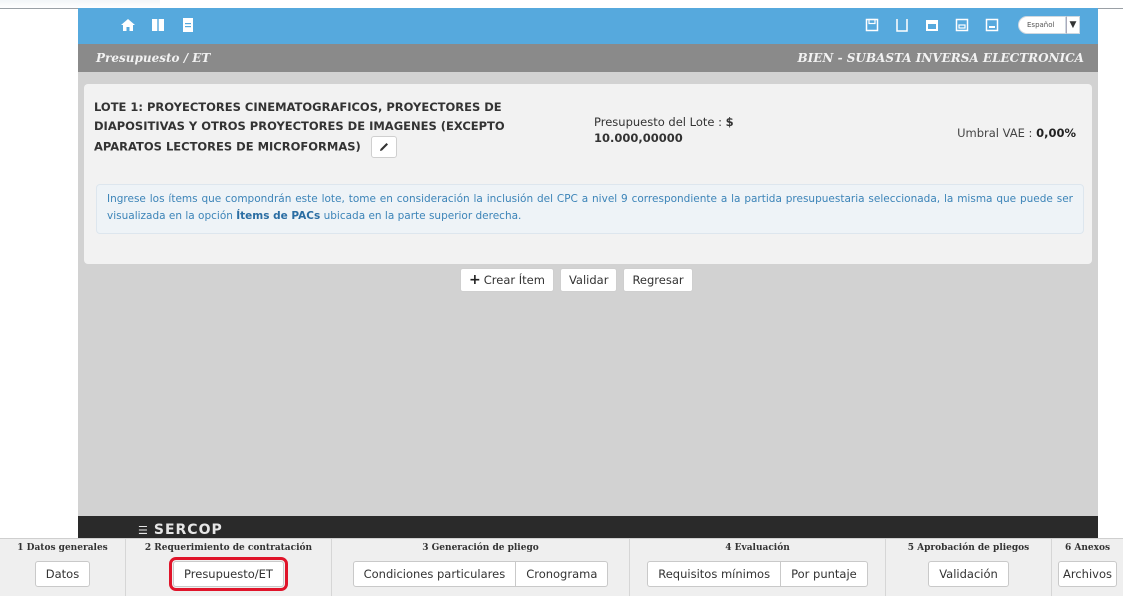 This screenshot has width=1123, height=596. Describe the element at coordinates (143, 530) in the screenshot. I see `logo-mark: ☰` at that location.